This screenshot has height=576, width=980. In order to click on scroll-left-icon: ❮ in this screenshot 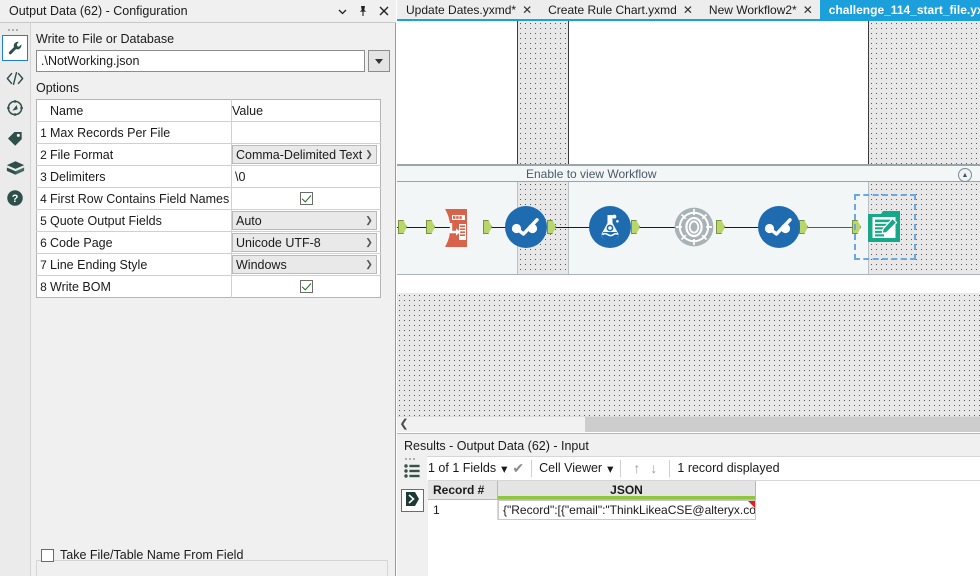, I will do `click(404, 424)`.